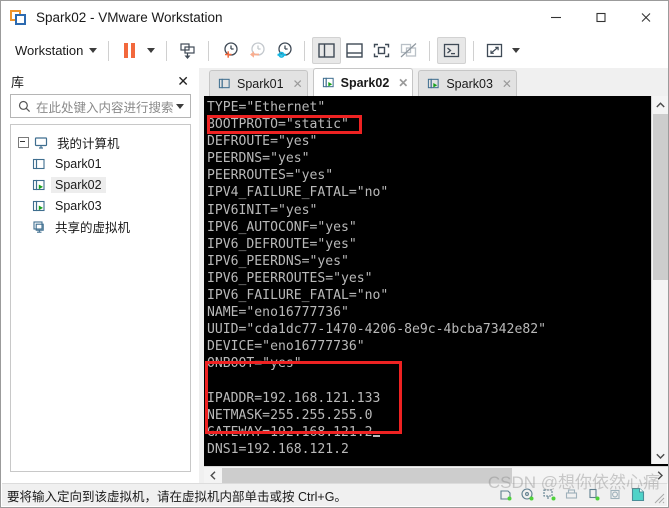 This screenshot has height=508, width=669. I want to click on scroll-up-button, so click(660, 104).